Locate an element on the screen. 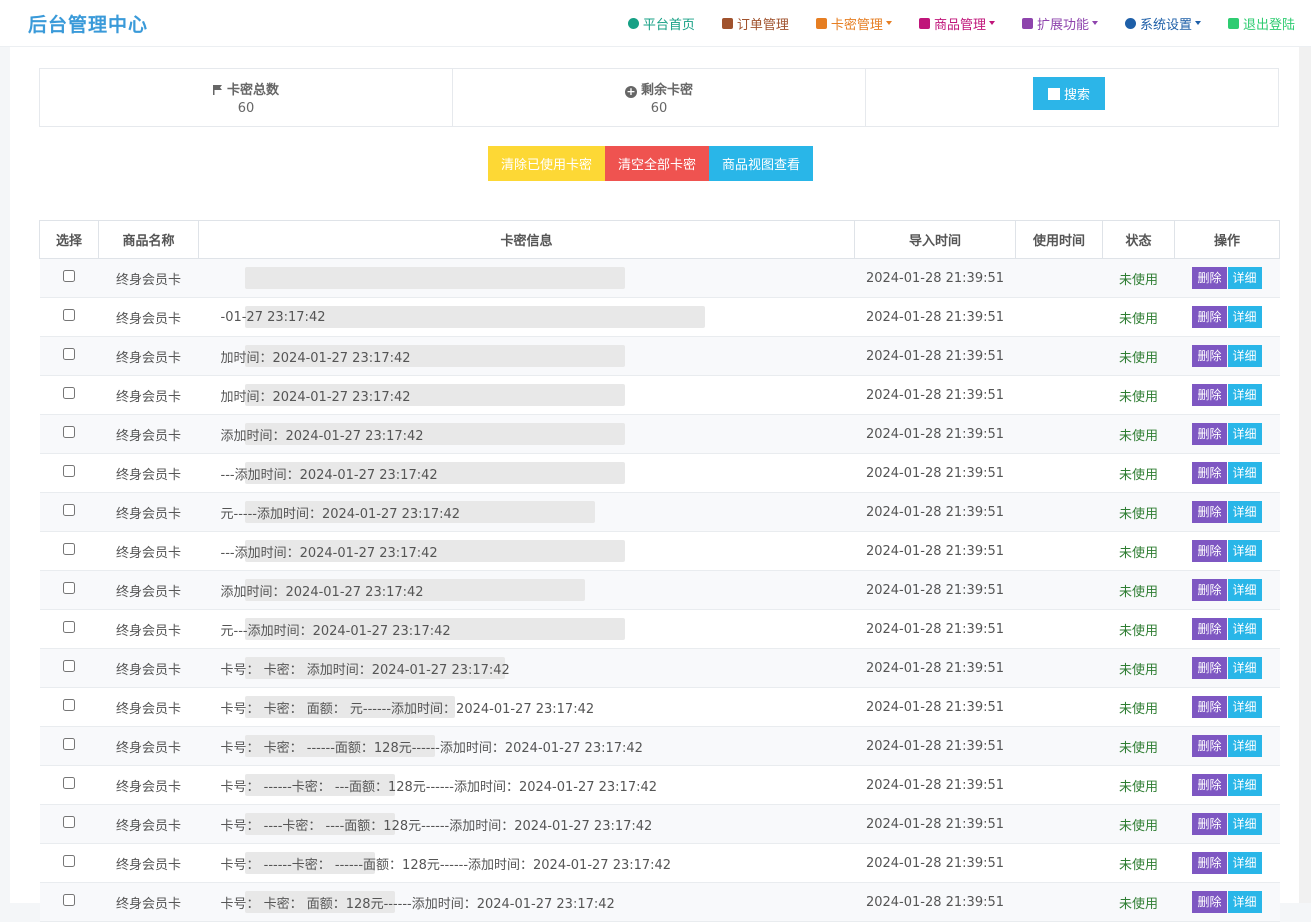  table-header: 选择 商品名称 卡密信息 导入时间 使用时间 状态 操作 is located at coordinates (659, 239).